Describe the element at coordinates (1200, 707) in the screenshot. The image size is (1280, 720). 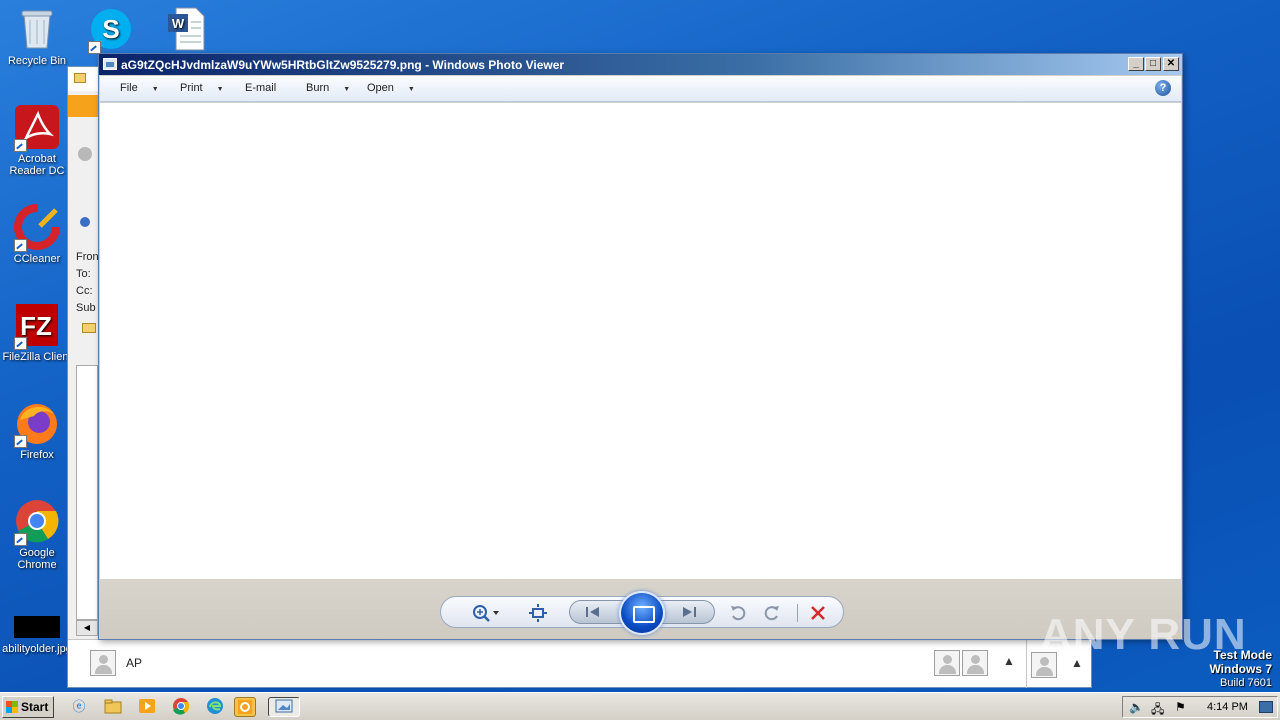
I see `system-tray: 🔈 🖧 ⚑ 4:14 PM` at that location.